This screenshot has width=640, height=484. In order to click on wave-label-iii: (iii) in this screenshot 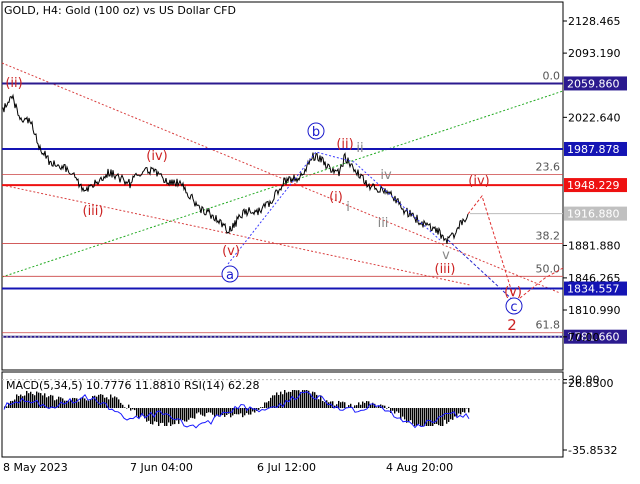, I will do `click(93, 211)`.